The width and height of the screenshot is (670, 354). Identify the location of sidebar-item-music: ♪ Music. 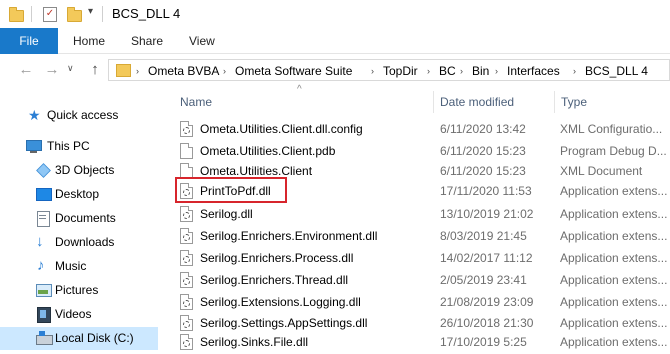
(79, 266).